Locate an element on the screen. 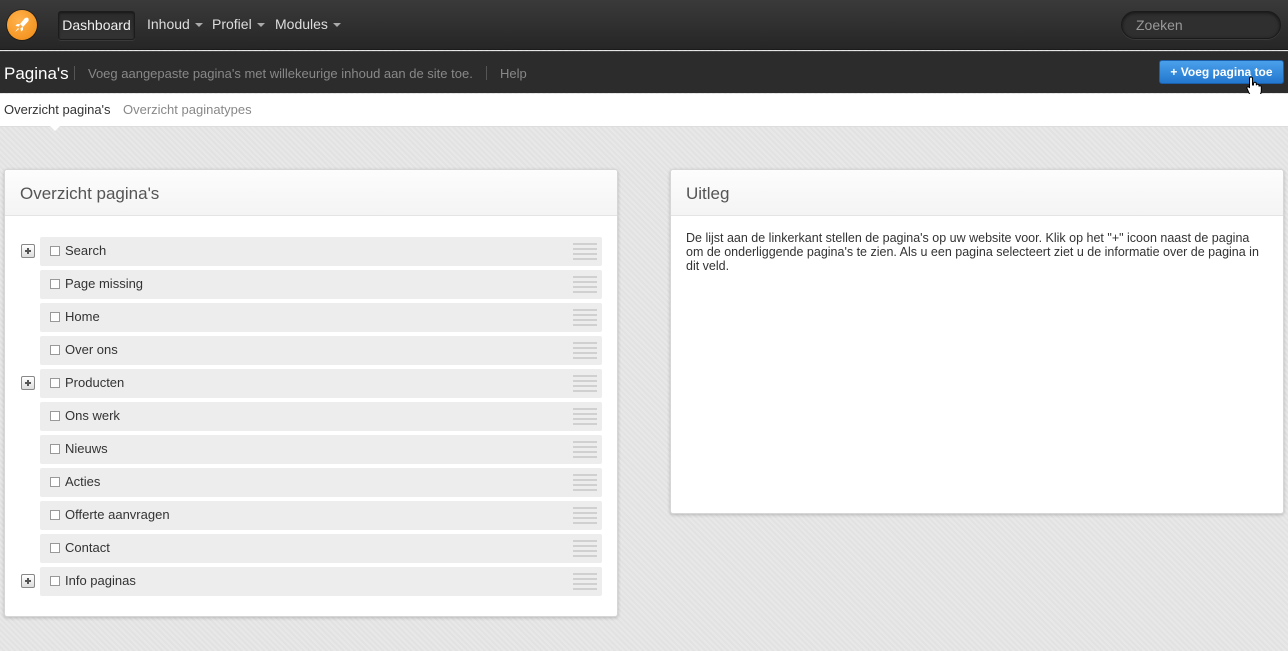  list-item: Page missing is located at coordinates (312, 284).